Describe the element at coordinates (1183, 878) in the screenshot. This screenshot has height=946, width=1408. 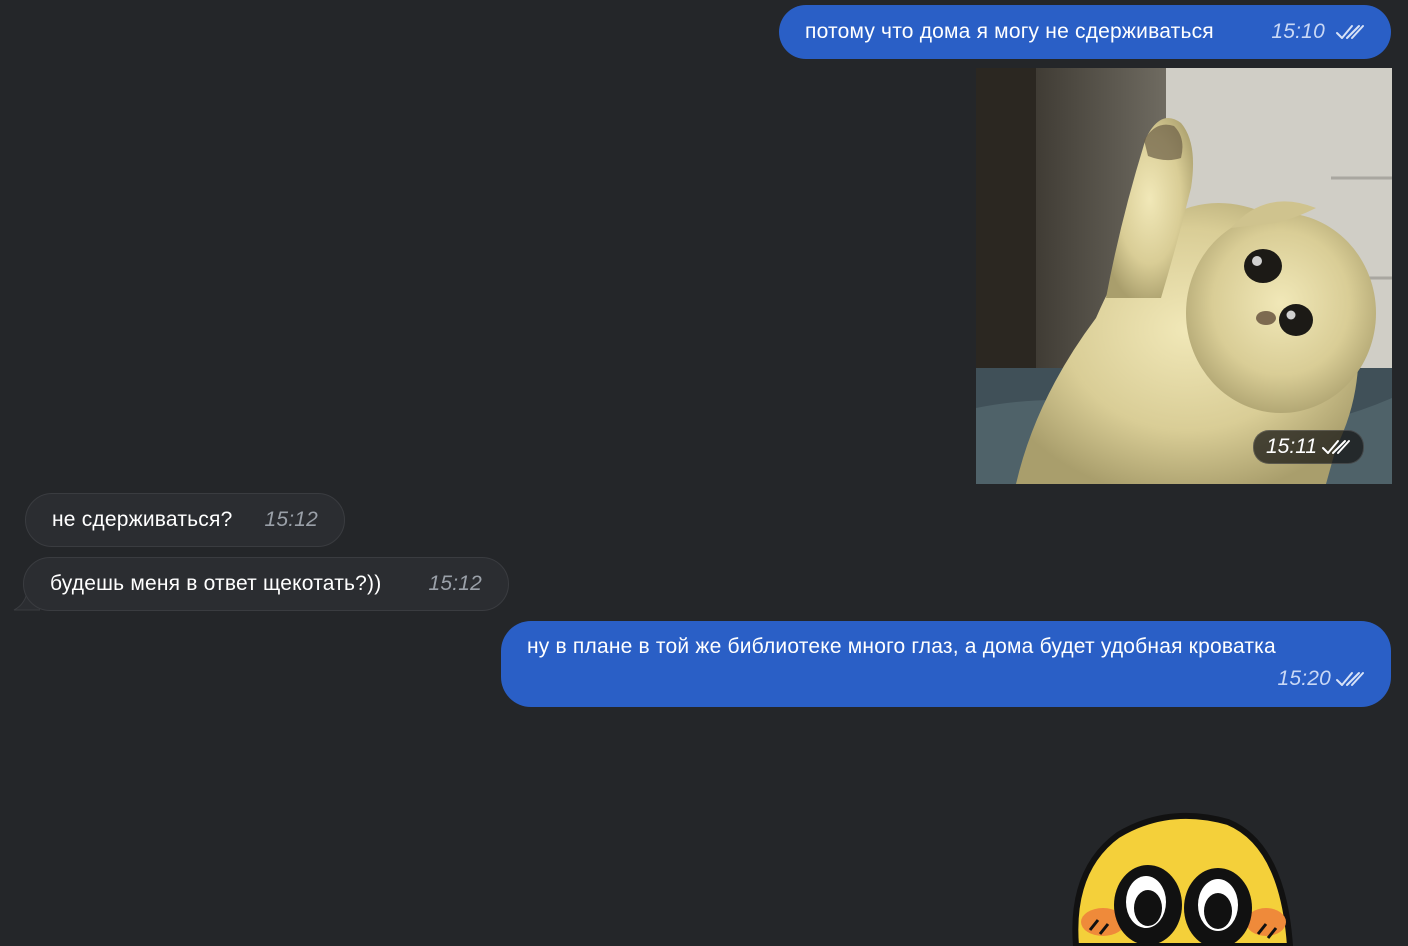
I see `blushing-face-sticker` at that location.